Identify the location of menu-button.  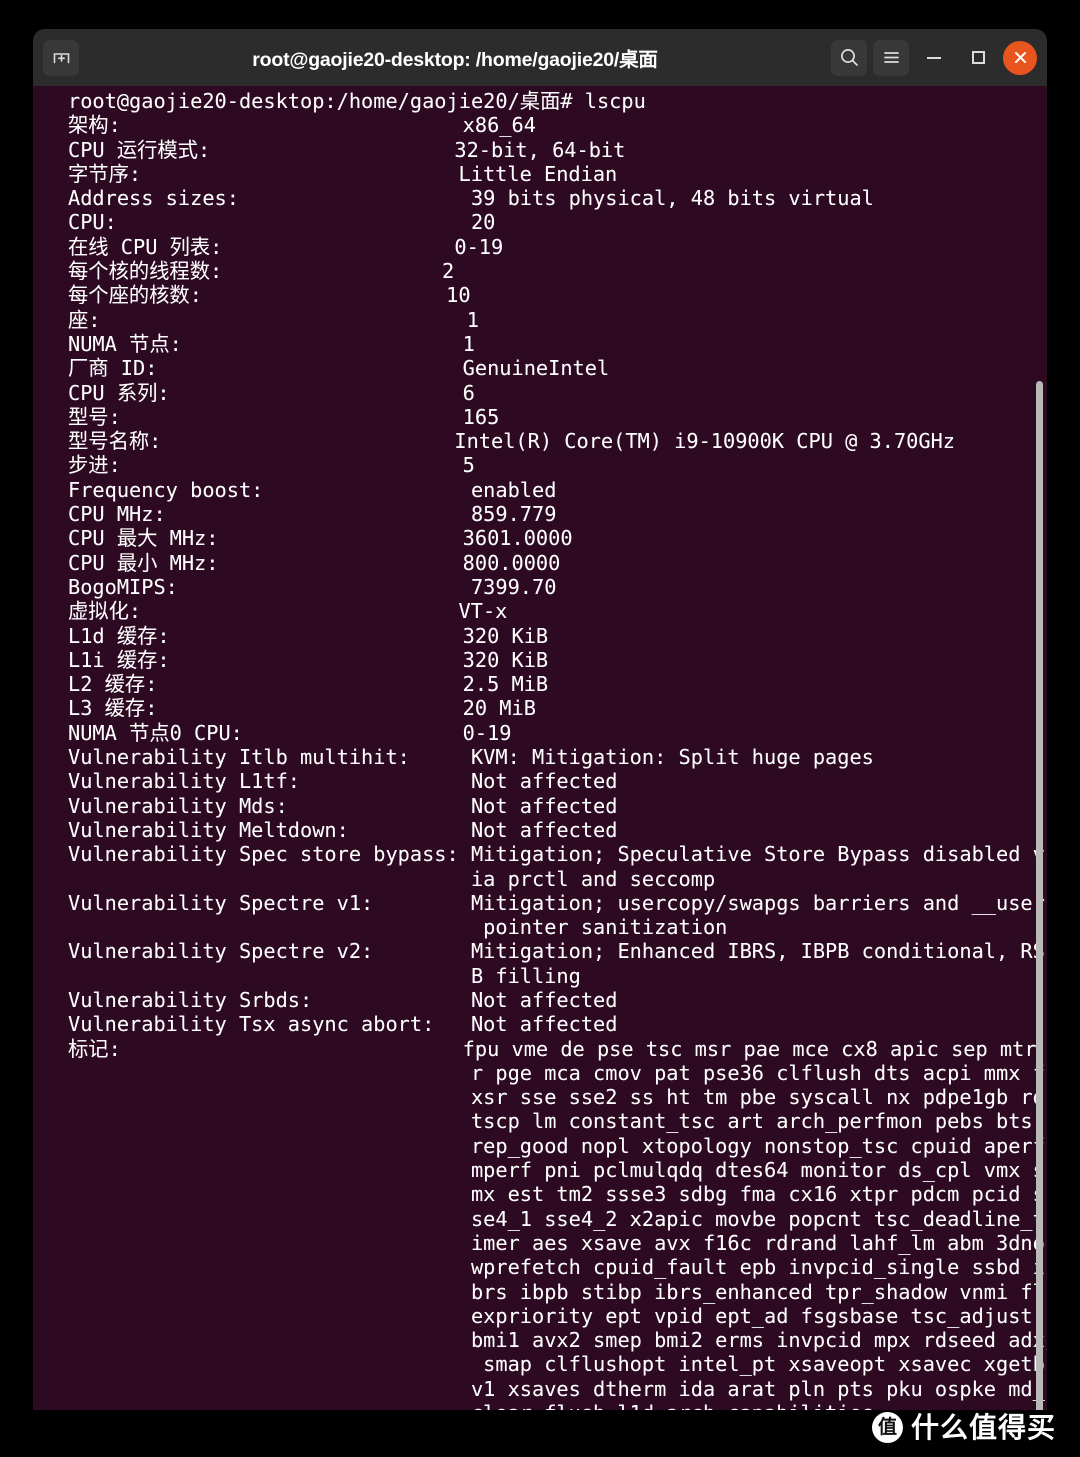
(891, 57).